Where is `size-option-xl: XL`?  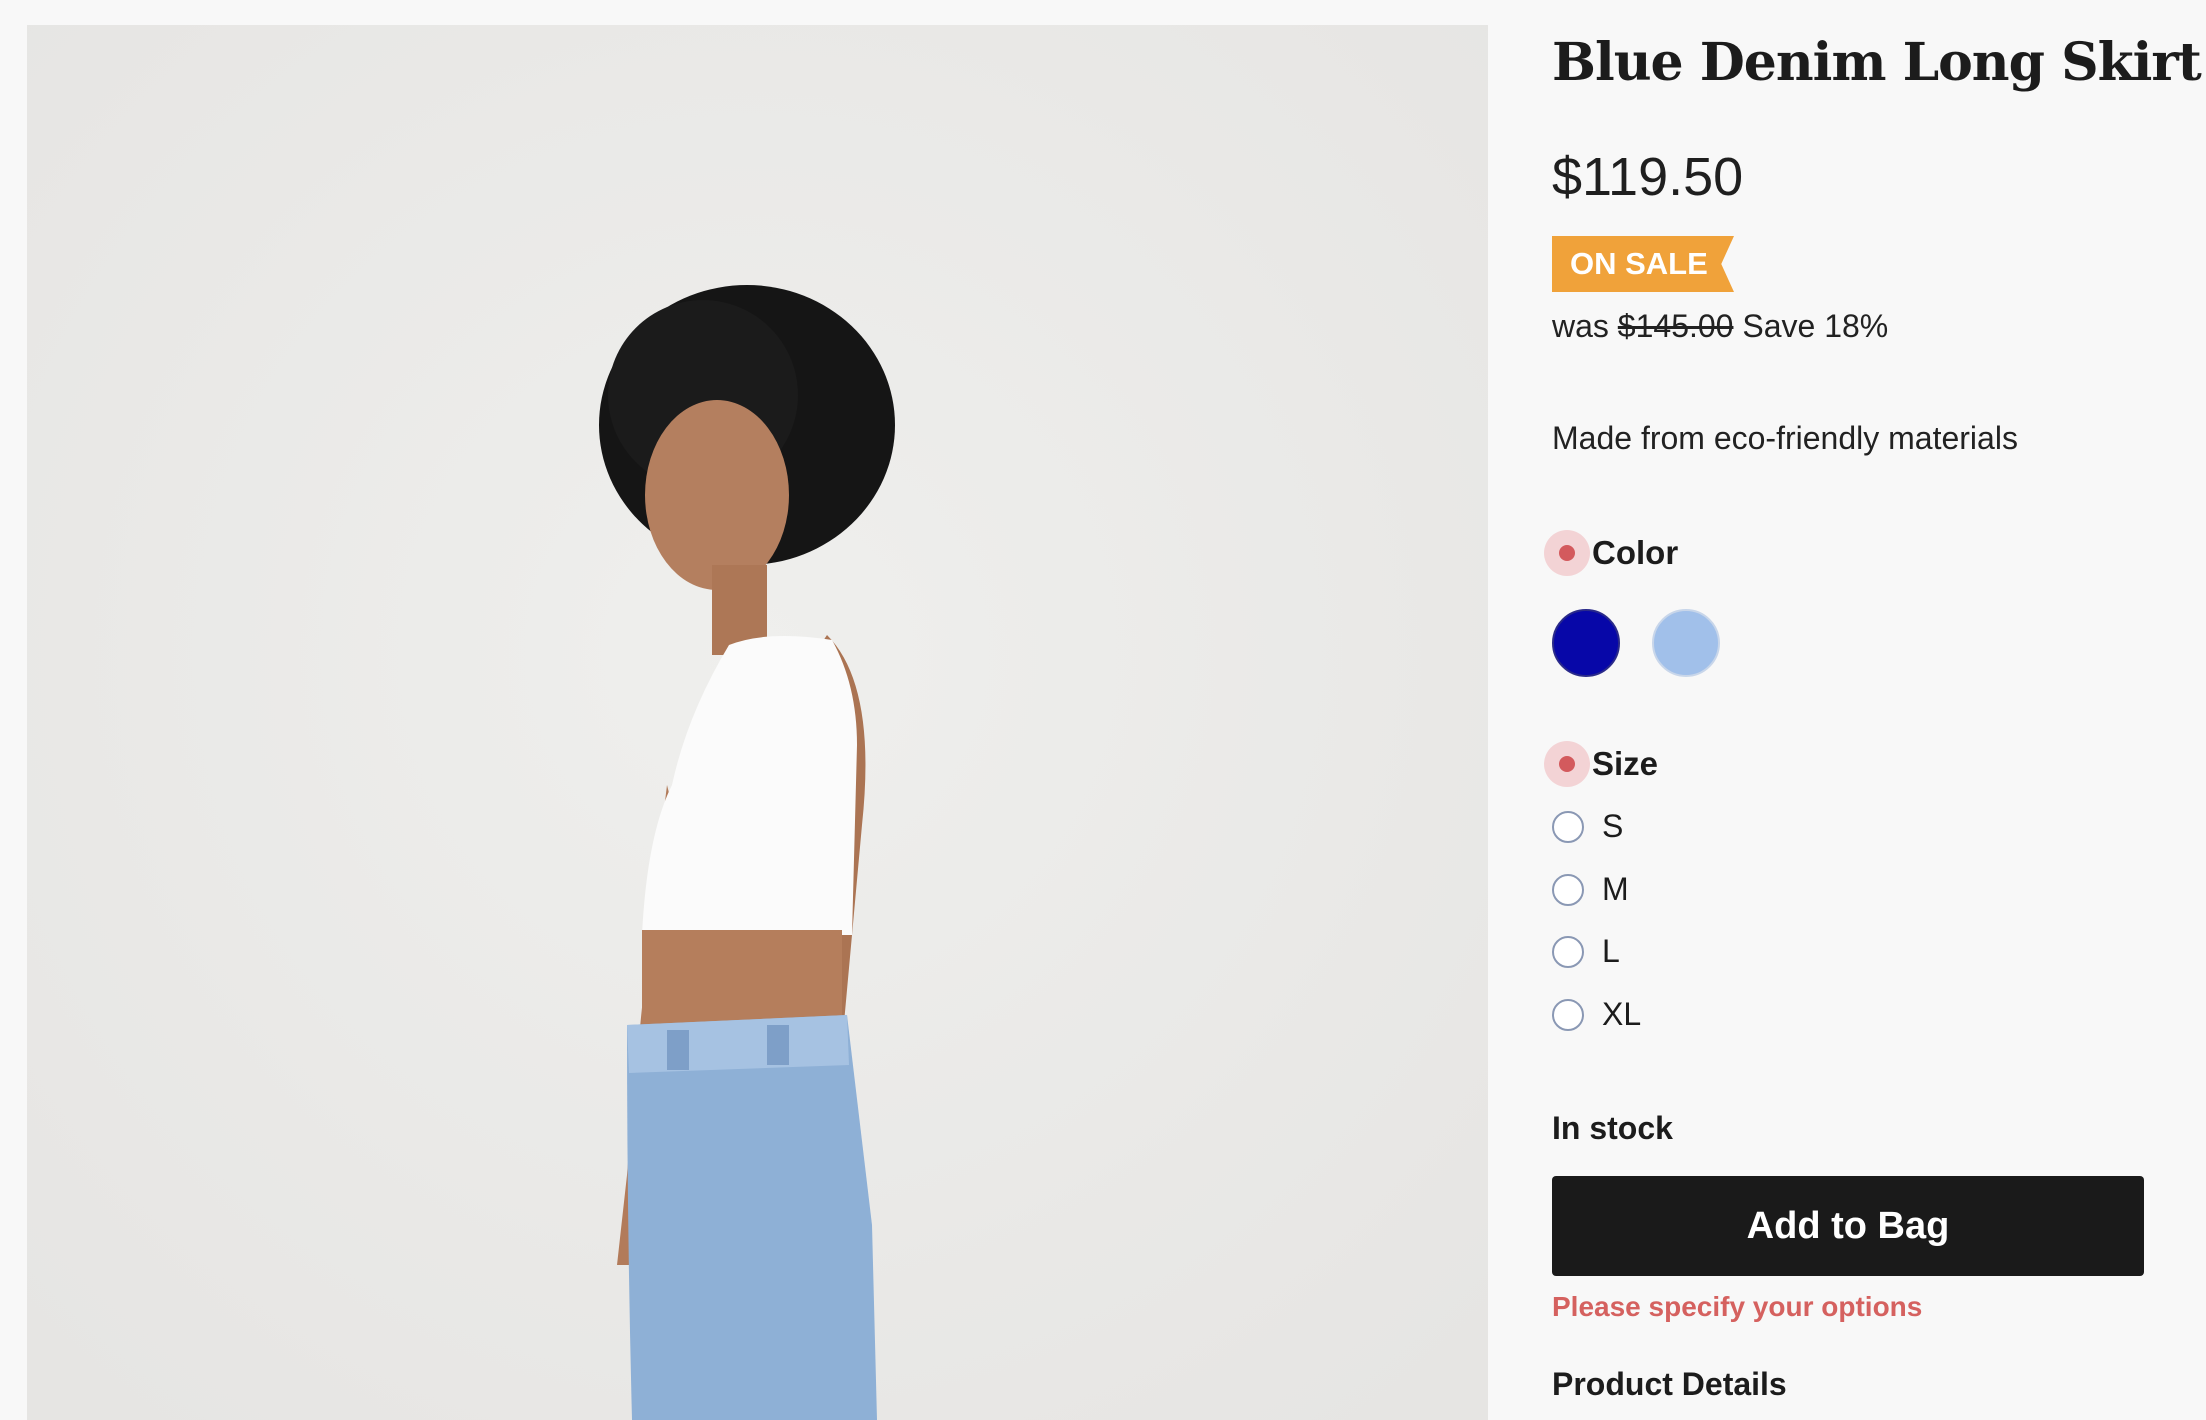
size-option-xl: XL is located at coordinates (1596, 1014).